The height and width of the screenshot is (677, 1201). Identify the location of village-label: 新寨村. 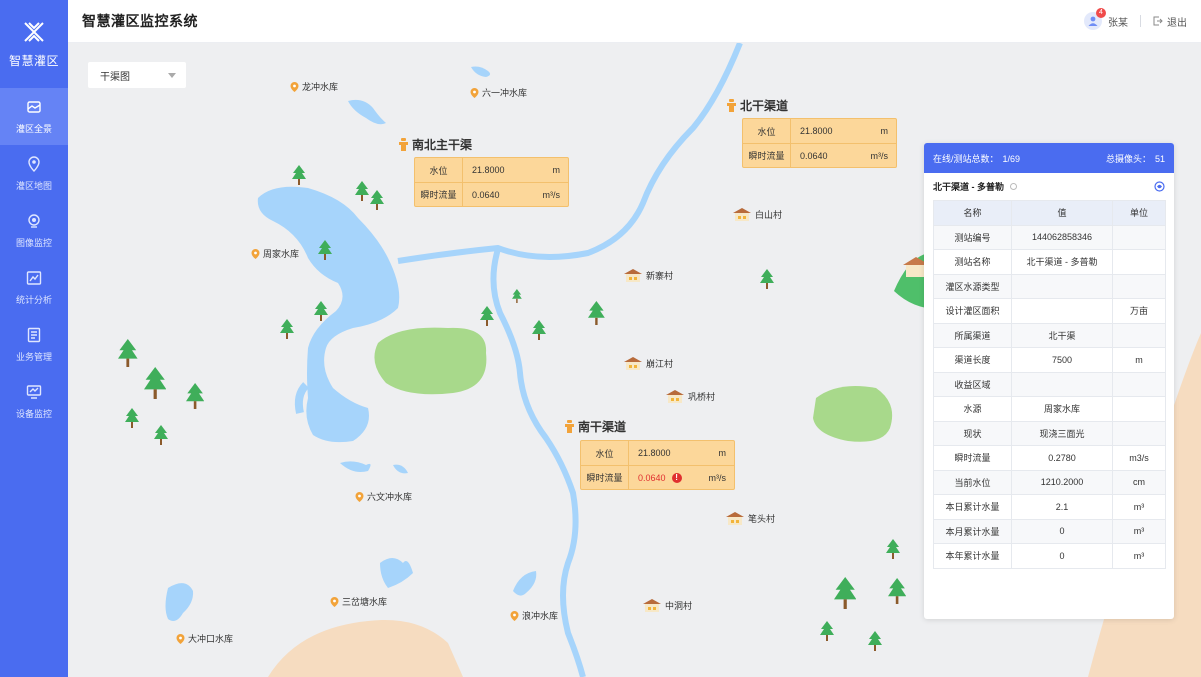
(648, 275).